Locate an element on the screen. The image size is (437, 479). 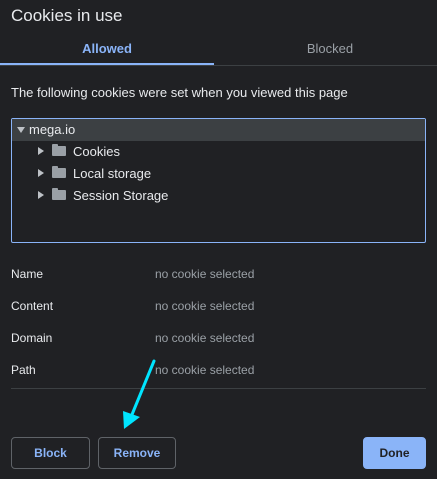
detail-row-path: Path no cookie selected is located at coordinates (218, 372).